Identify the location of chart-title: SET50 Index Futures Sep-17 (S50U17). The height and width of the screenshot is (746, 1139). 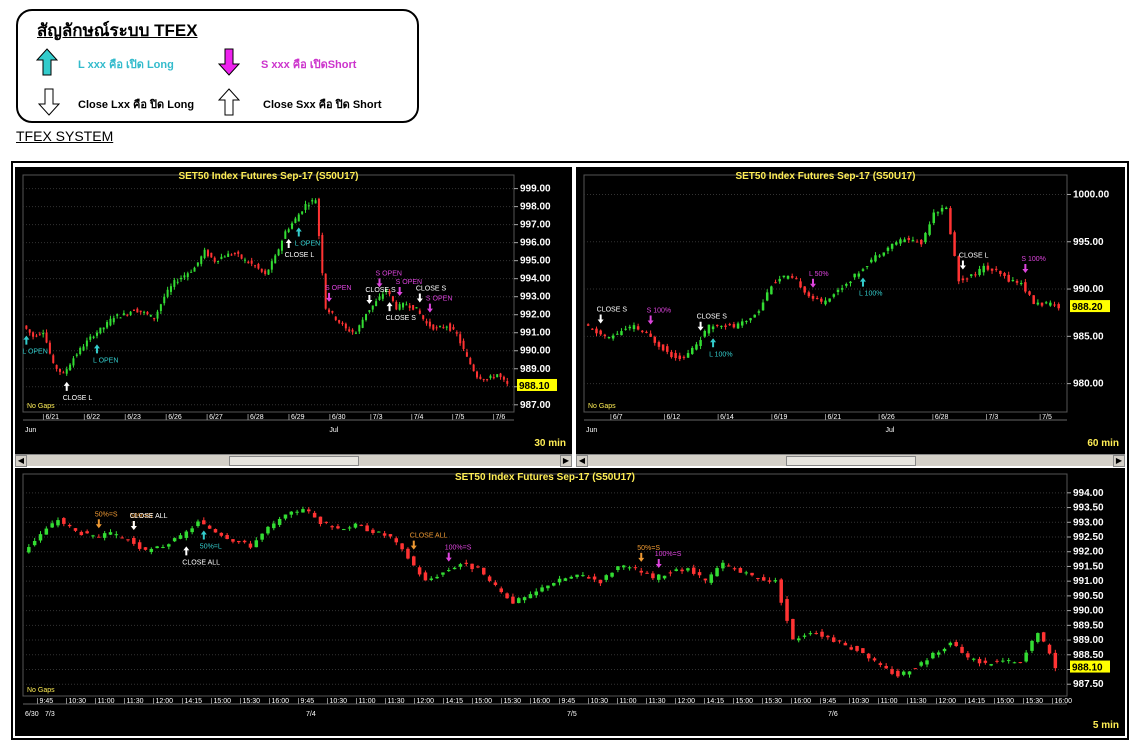
(545, 477).